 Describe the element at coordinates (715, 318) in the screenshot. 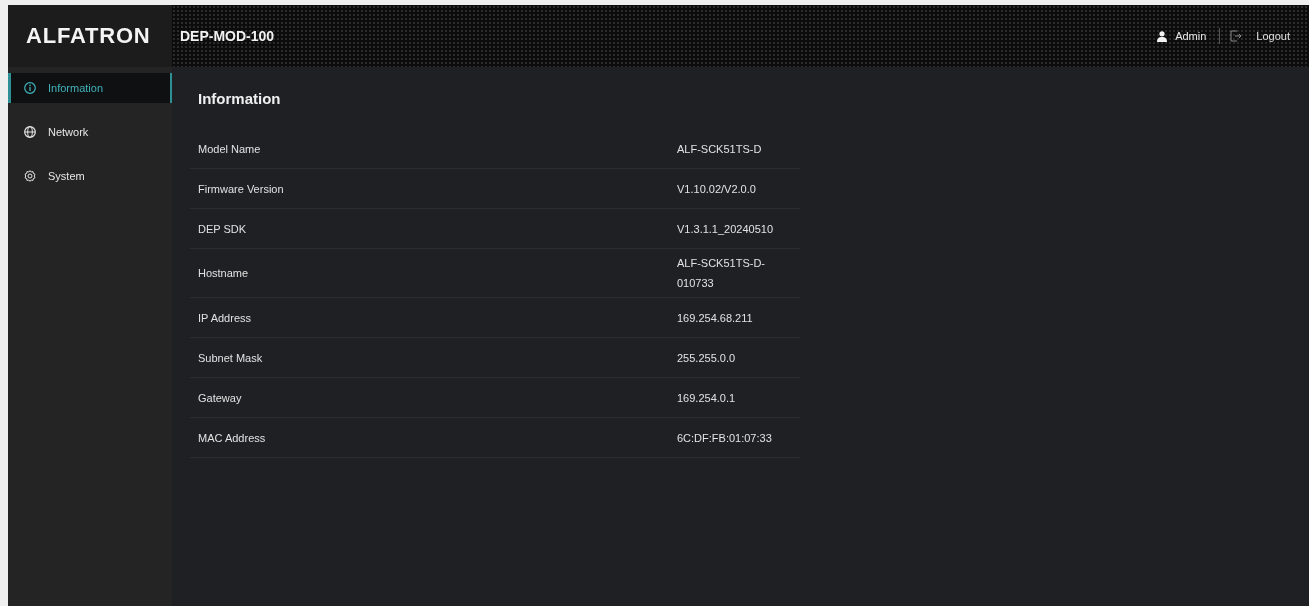

I see `value-cell-text: 169.254.68.211` at that location.